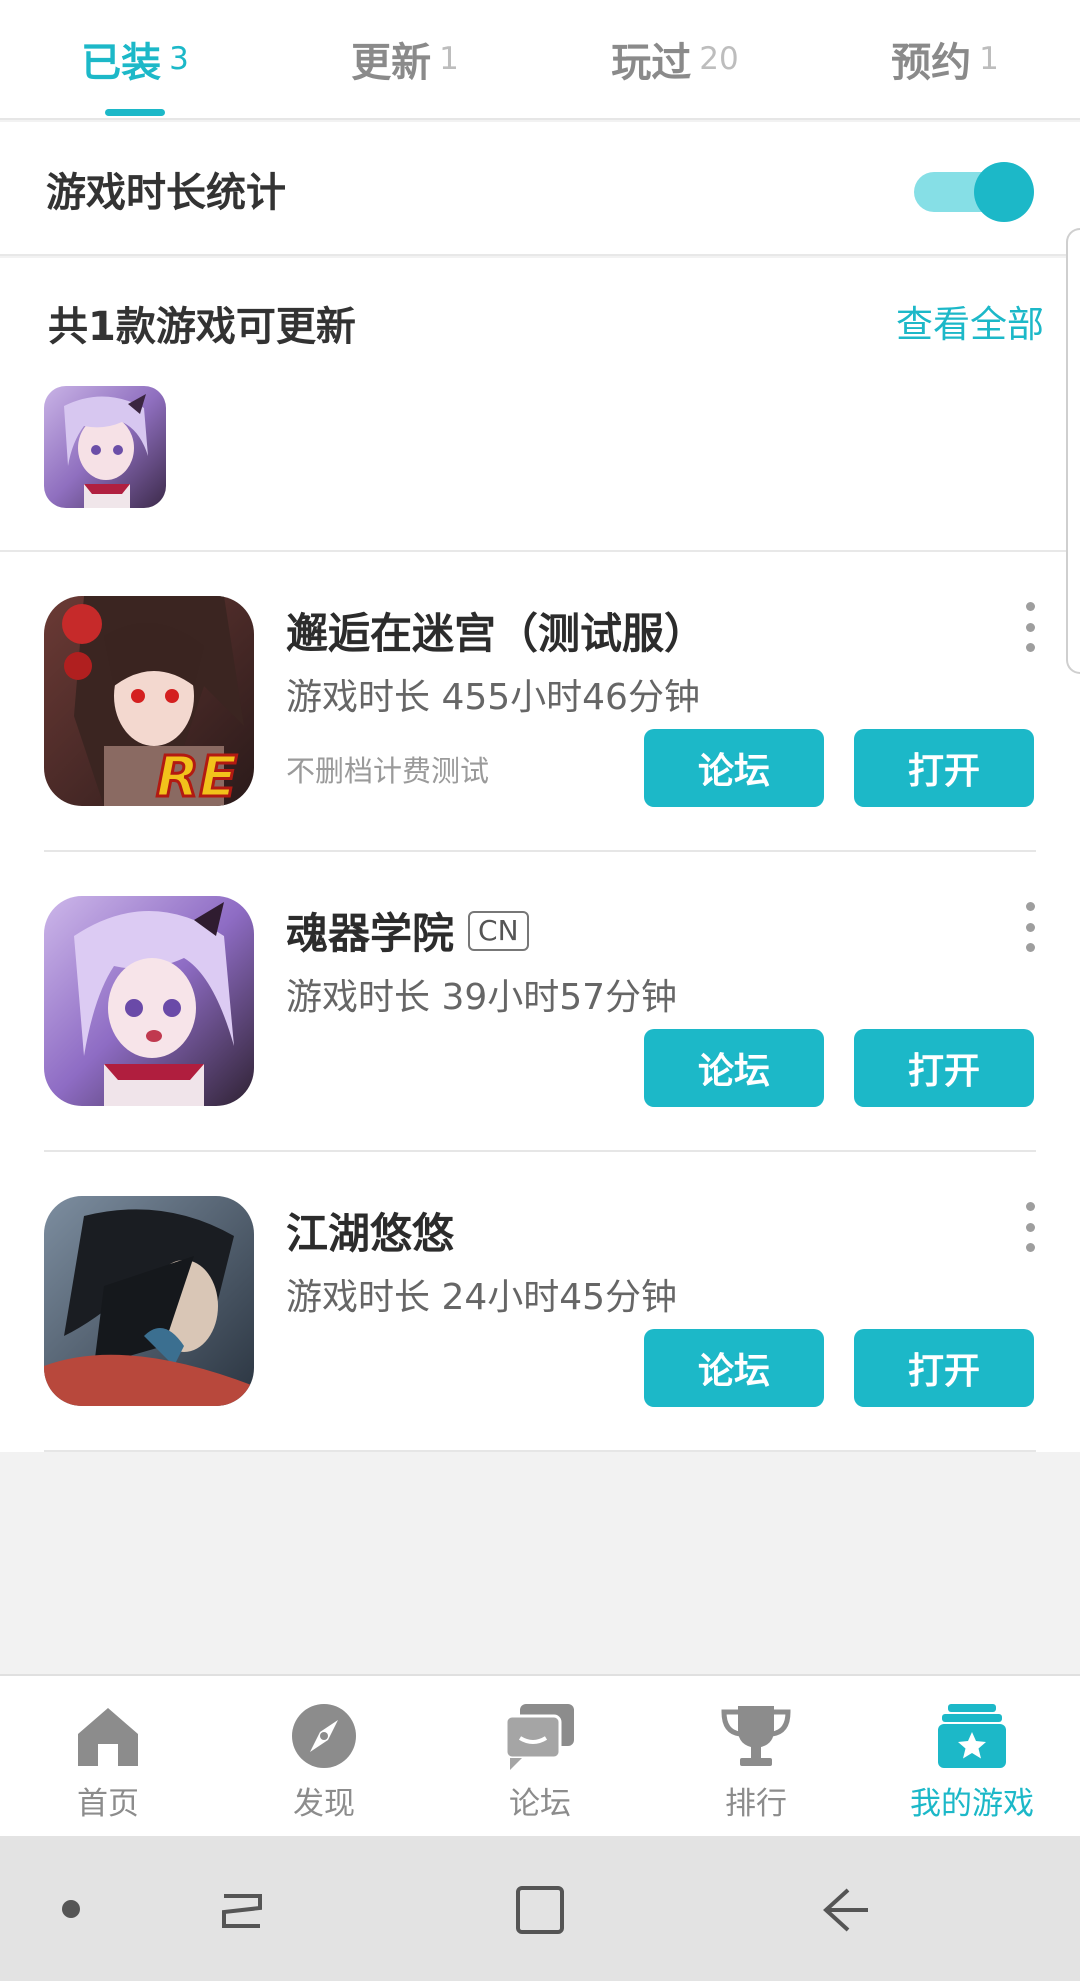  I want to click on playtime-stats-label: 游戏时长统计, so click(166, 193).